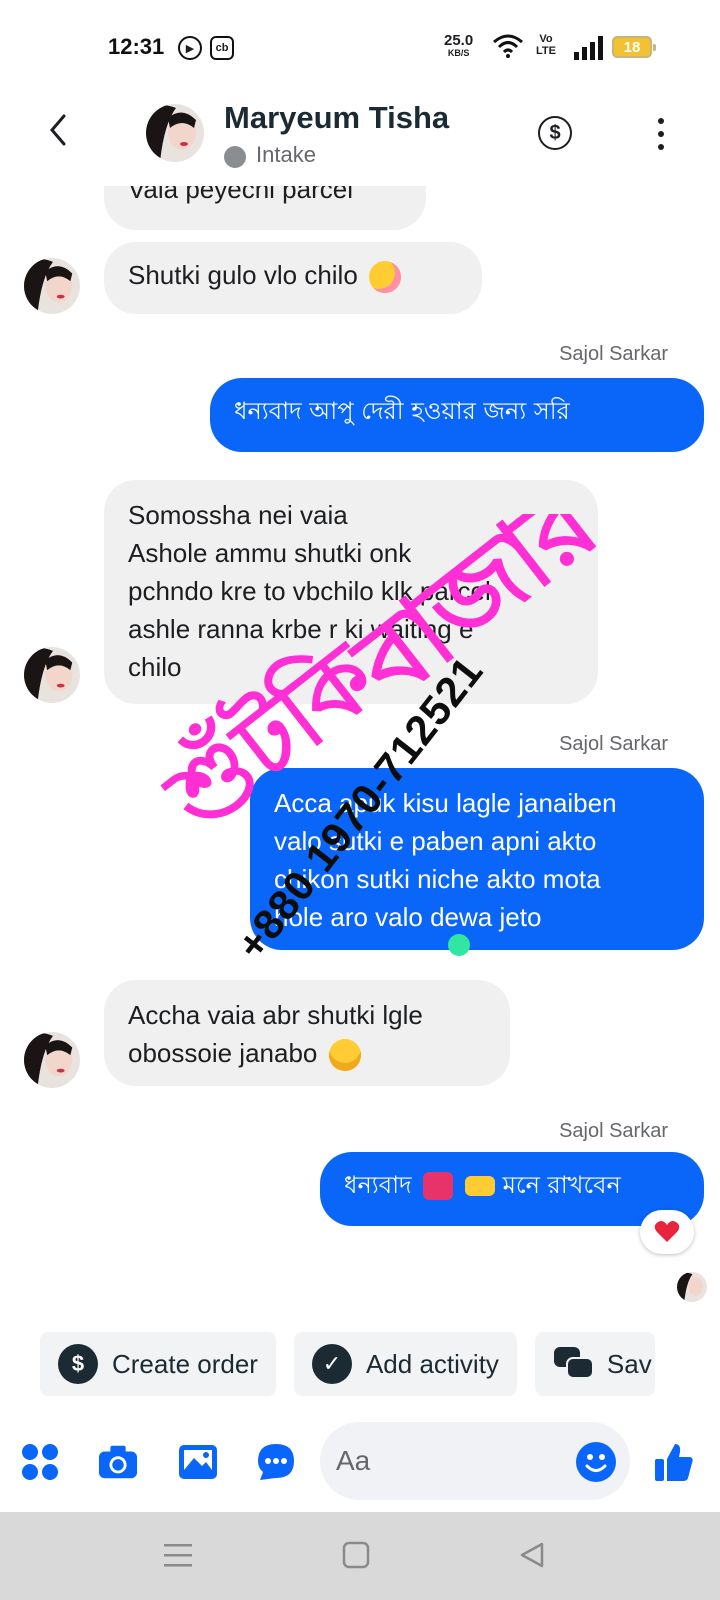 The image size is (720, 1600). Describe the element at coordinates (588, 48) in the screenshot. I see `signal-icon` at that location.